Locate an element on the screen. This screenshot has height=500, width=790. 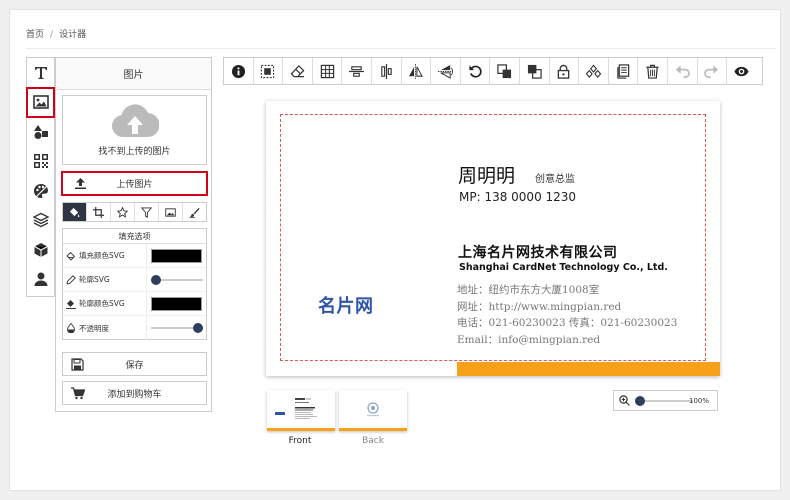
image-tool-tabs is located at coordinates (134, 212).